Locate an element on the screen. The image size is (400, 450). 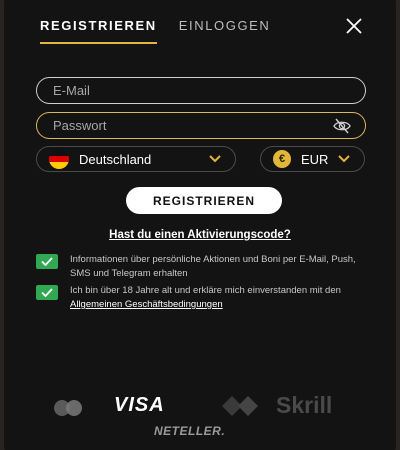
marketing-checkbox is located at coordinates (47, 261).